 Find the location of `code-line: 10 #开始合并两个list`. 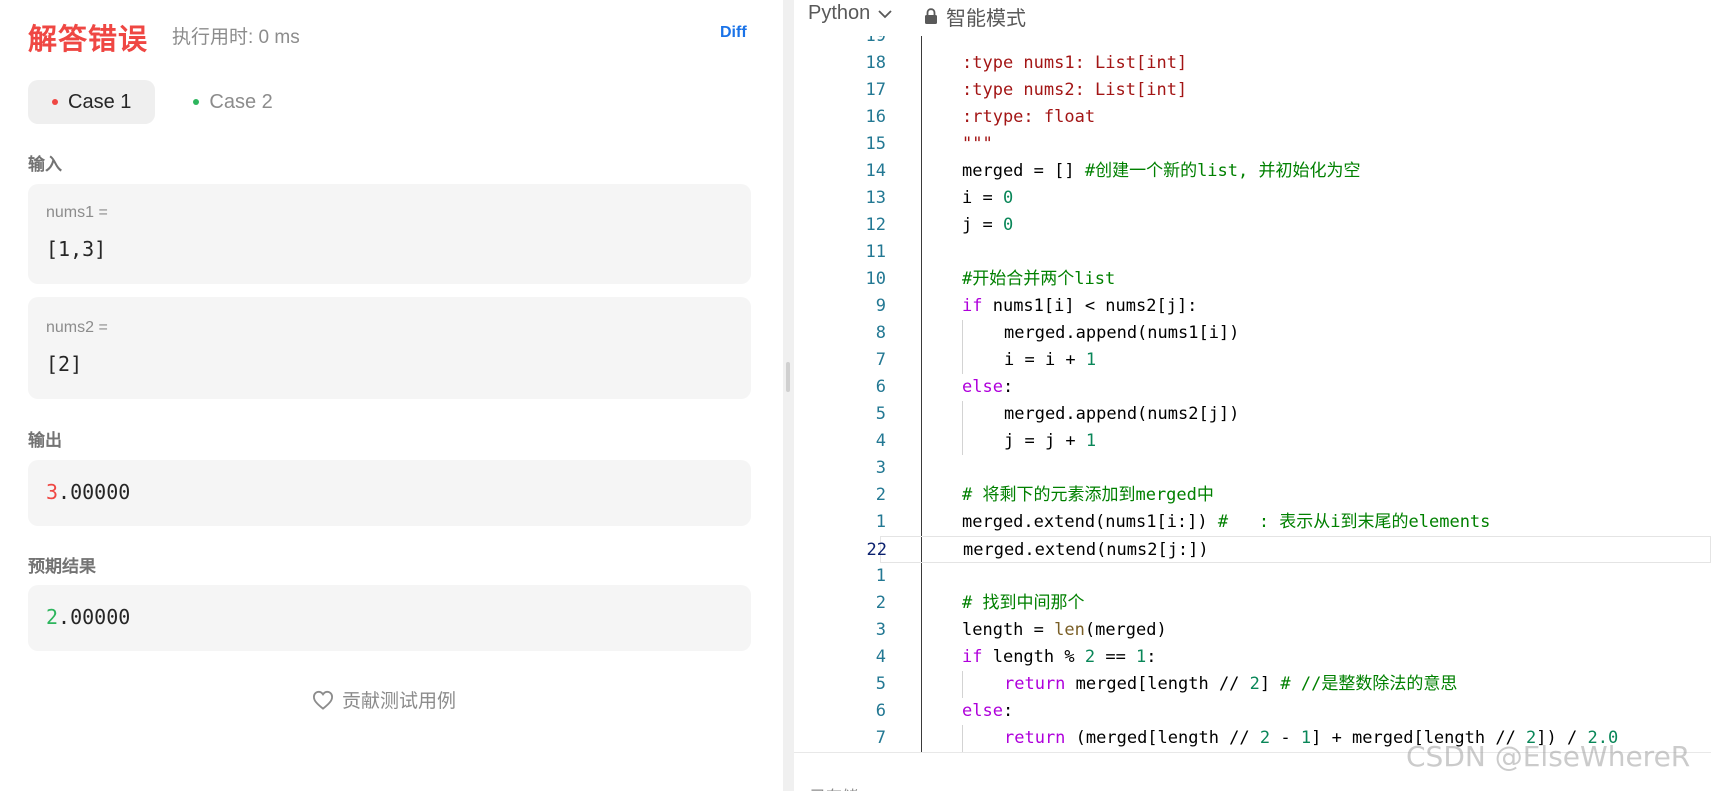

code-line: 10 #开始合并两个list is located at coordinates (1252, 279).